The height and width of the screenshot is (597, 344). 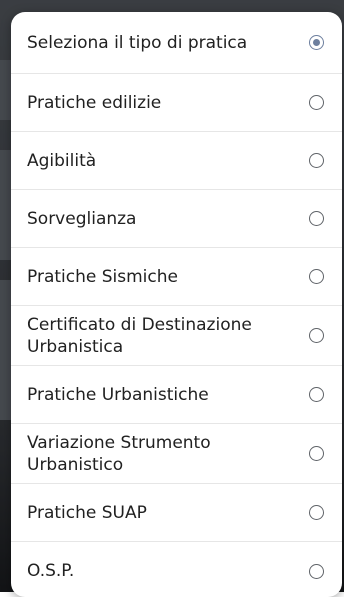 What do you see at coordinates (62, 160) in the screenshot?
I see `option-label: Agibilità` at bounding box center [62, 160].